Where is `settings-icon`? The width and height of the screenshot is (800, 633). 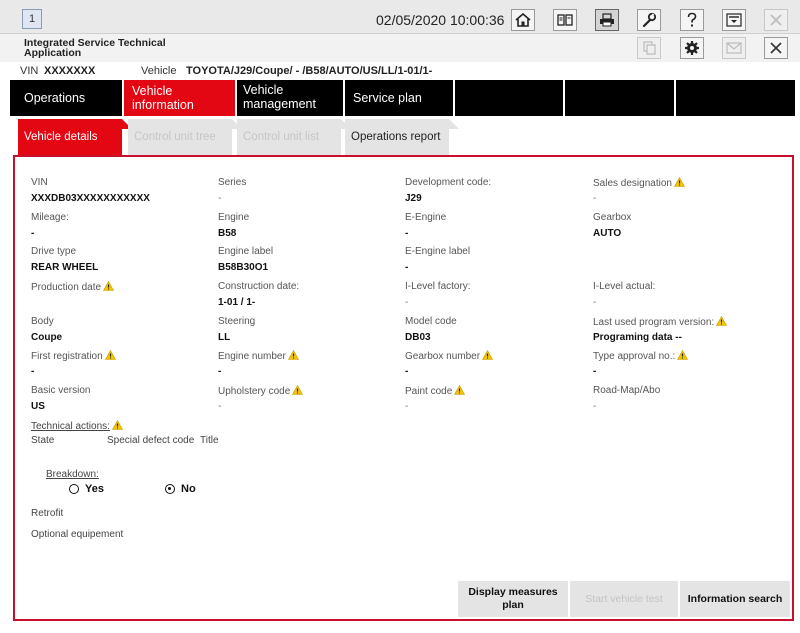
settings-icon is located at coordinates (692, 48).